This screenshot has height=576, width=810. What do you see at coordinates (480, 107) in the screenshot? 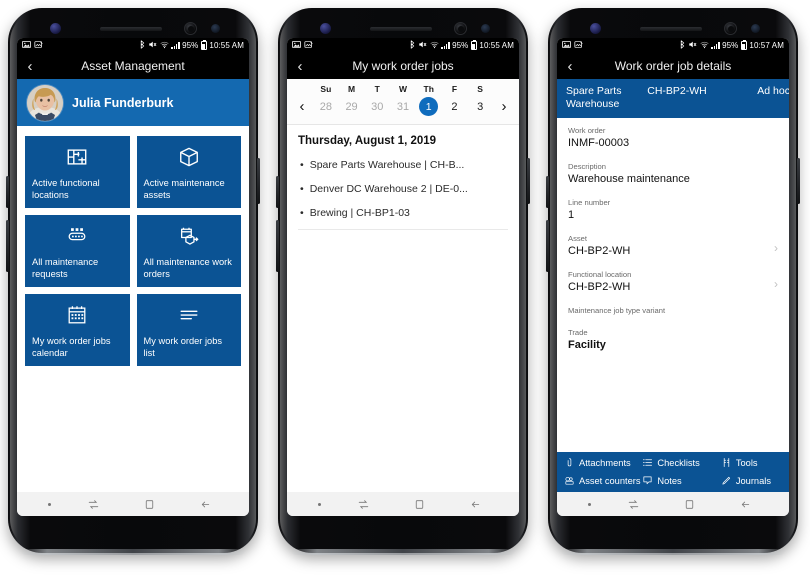
I see `calendar-day: 3` at bounding box center [480, 107].